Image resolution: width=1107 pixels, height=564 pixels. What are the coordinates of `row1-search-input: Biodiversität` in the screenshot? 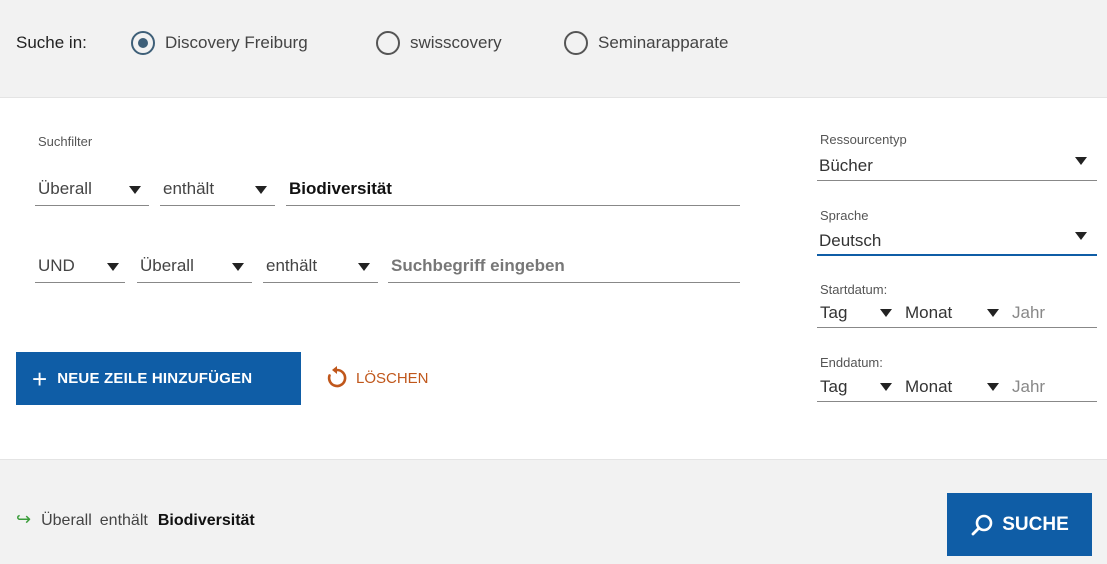 It's located at (513, 189).